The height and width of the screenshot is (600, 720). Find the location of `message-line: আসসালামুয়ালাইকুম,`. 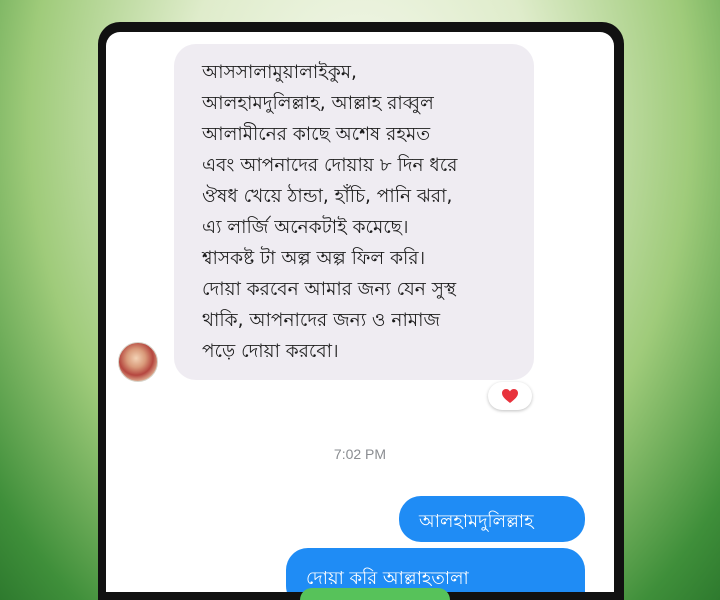

message-line: আসসালামুয়ালাইকুম, is located at coordinates (279, 72).